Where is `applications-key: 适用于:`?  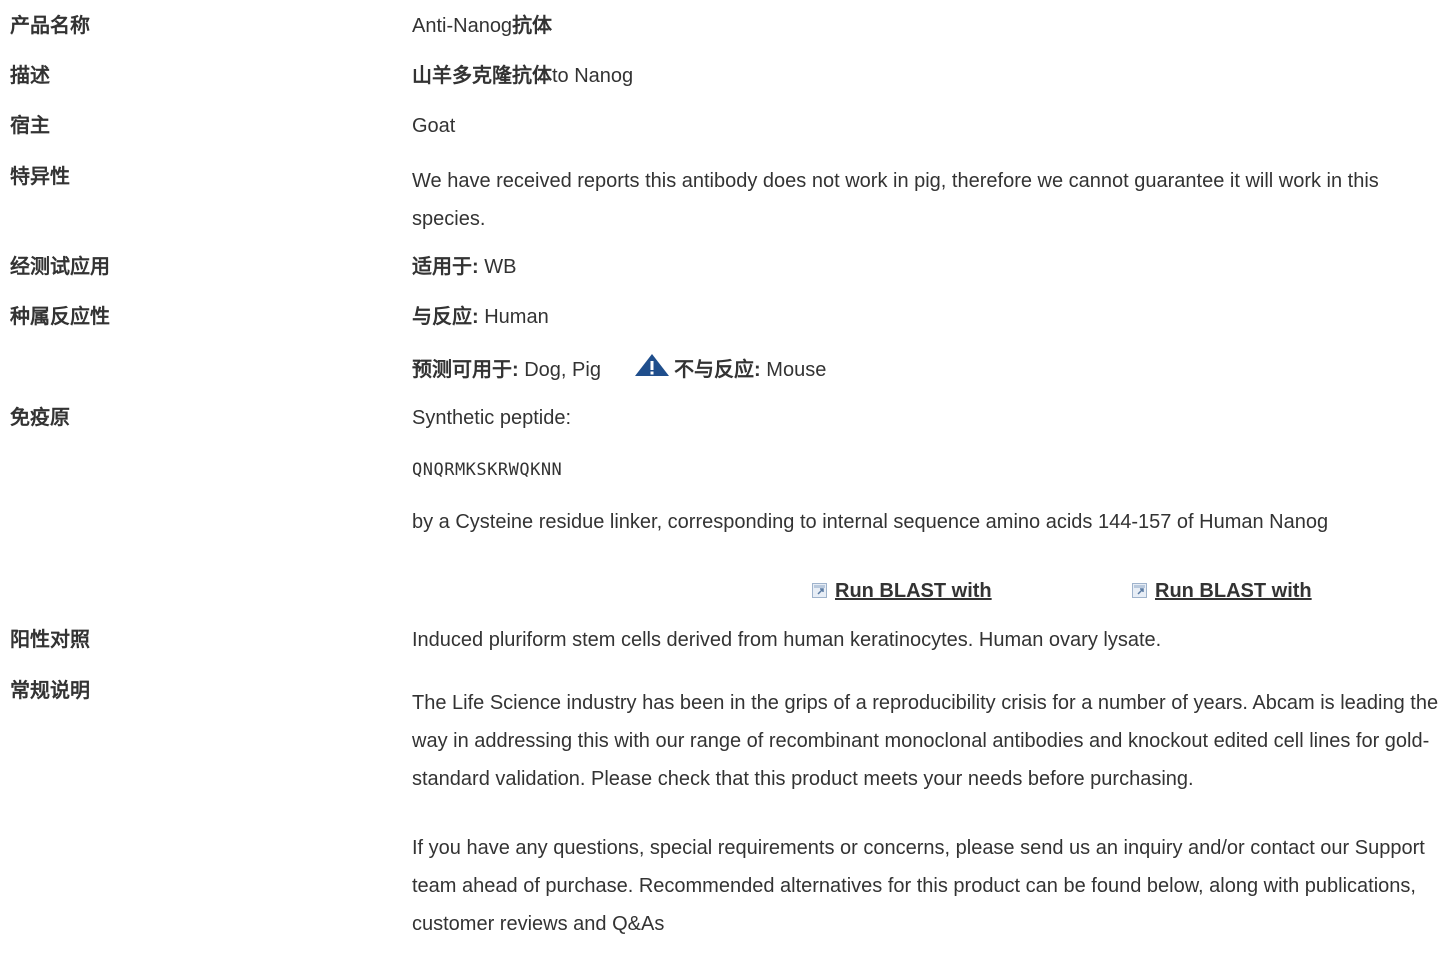 applications-key: 适用于: is located at coordinates (445, 267).